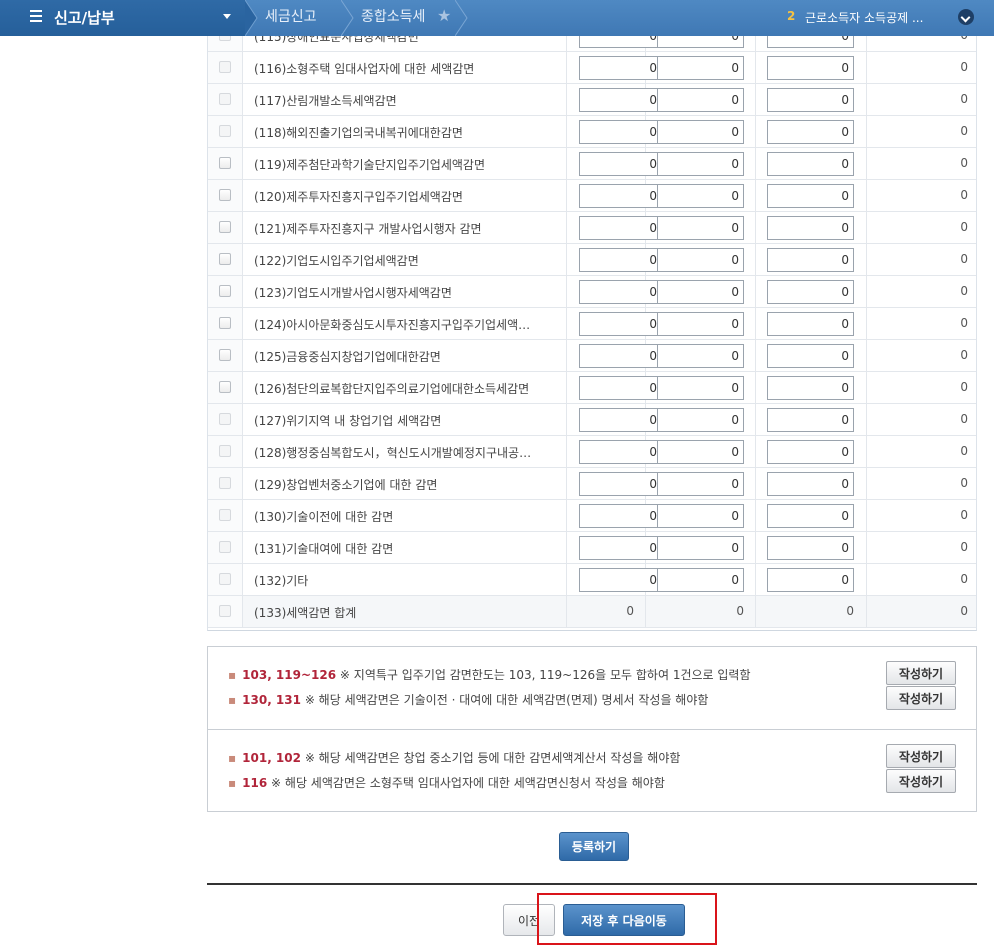 The width and height of the screenshot is (994, 949). I want to click on table-row: (124)아시아문화중심도시투자진흥지구입주기업세액… 0, so click(592, 324).